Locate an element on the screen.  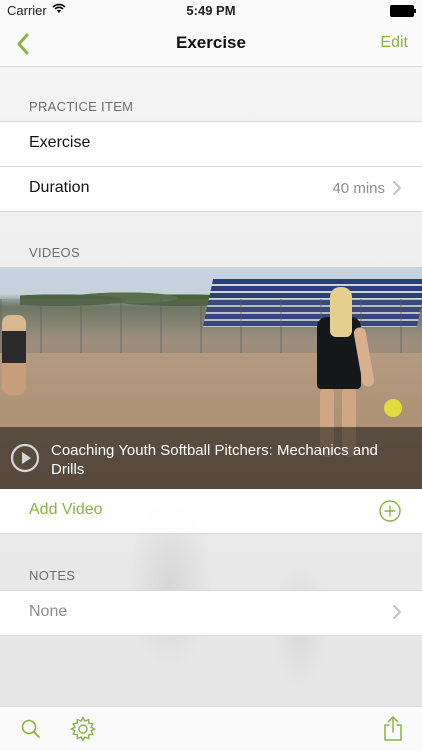
battery-icon is located at coordinates (403, 11).